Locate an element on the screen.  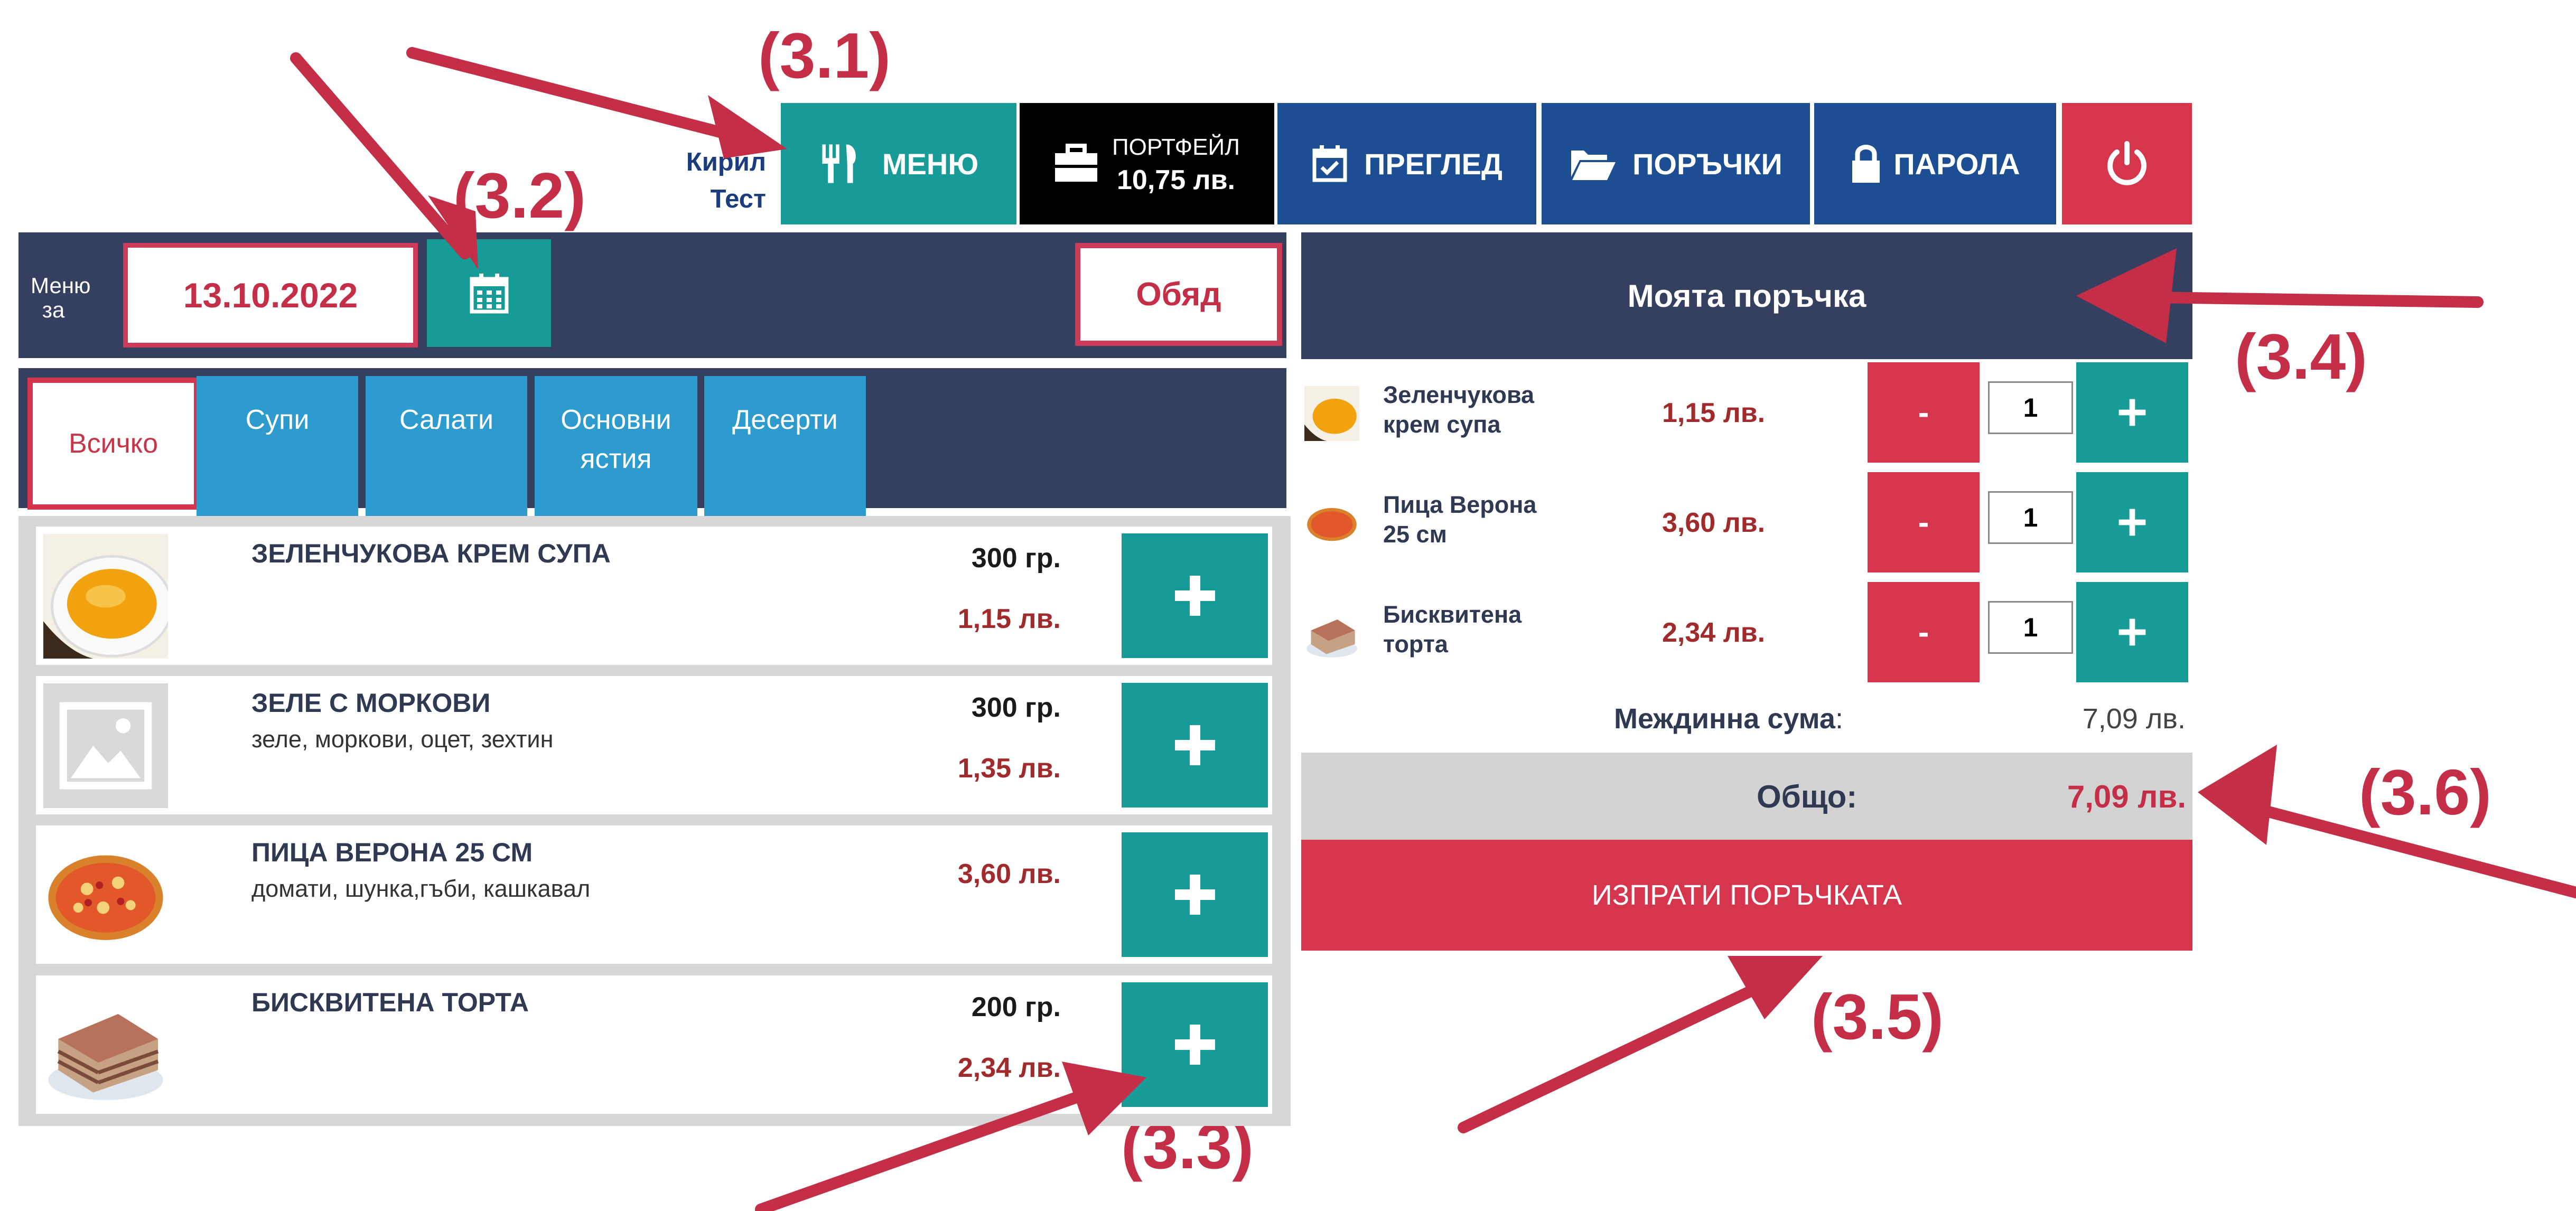
tab-main-label-line1: Основни is located at coordinates (616, 420).